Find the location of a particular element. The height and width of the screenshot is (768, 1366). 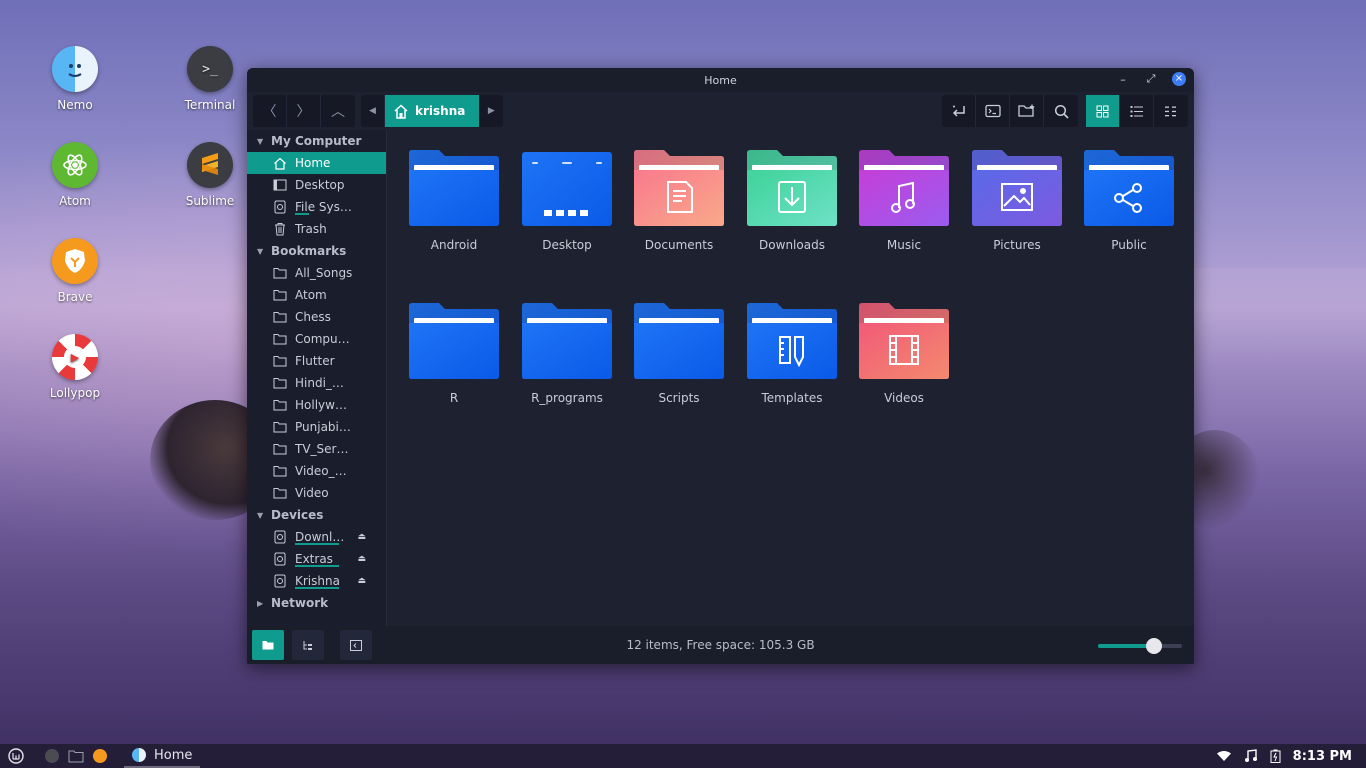

minimize-button: – is located at coordinates (1123, 79).